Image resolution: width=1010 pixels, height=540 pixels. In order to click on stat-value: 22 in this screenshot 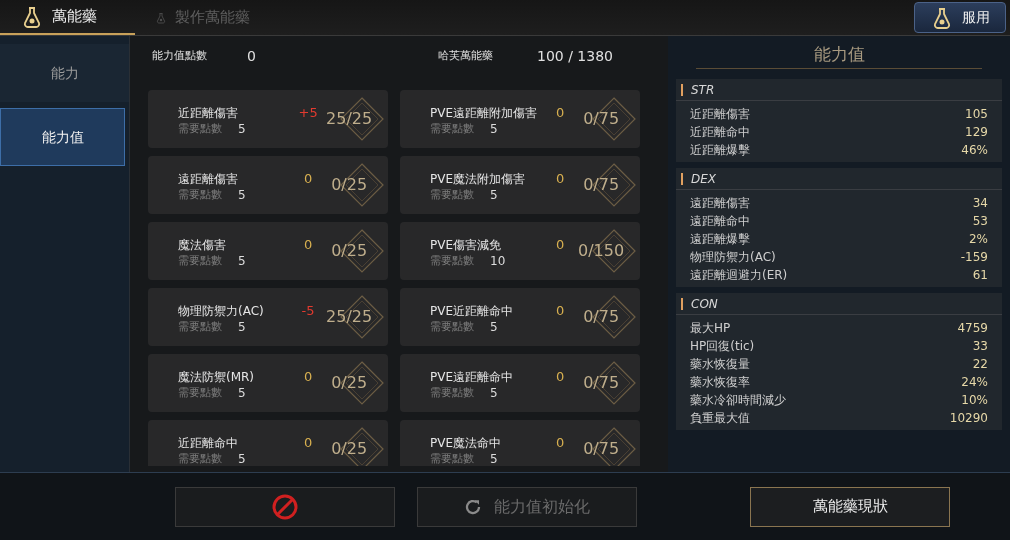, I will do `click(980, 364)`.